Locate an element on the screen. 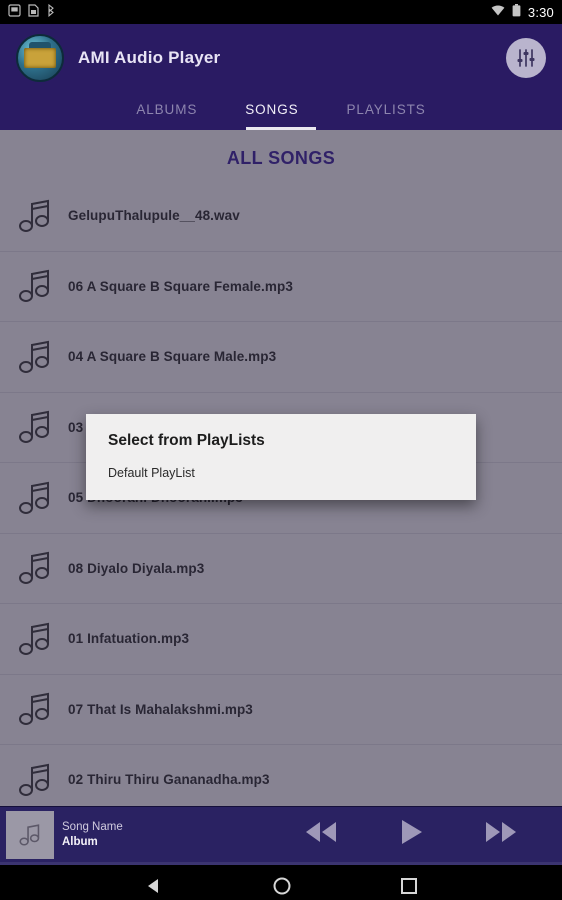 The image size is (562, 900). status-left-icons is located at coordinates (31, 11).